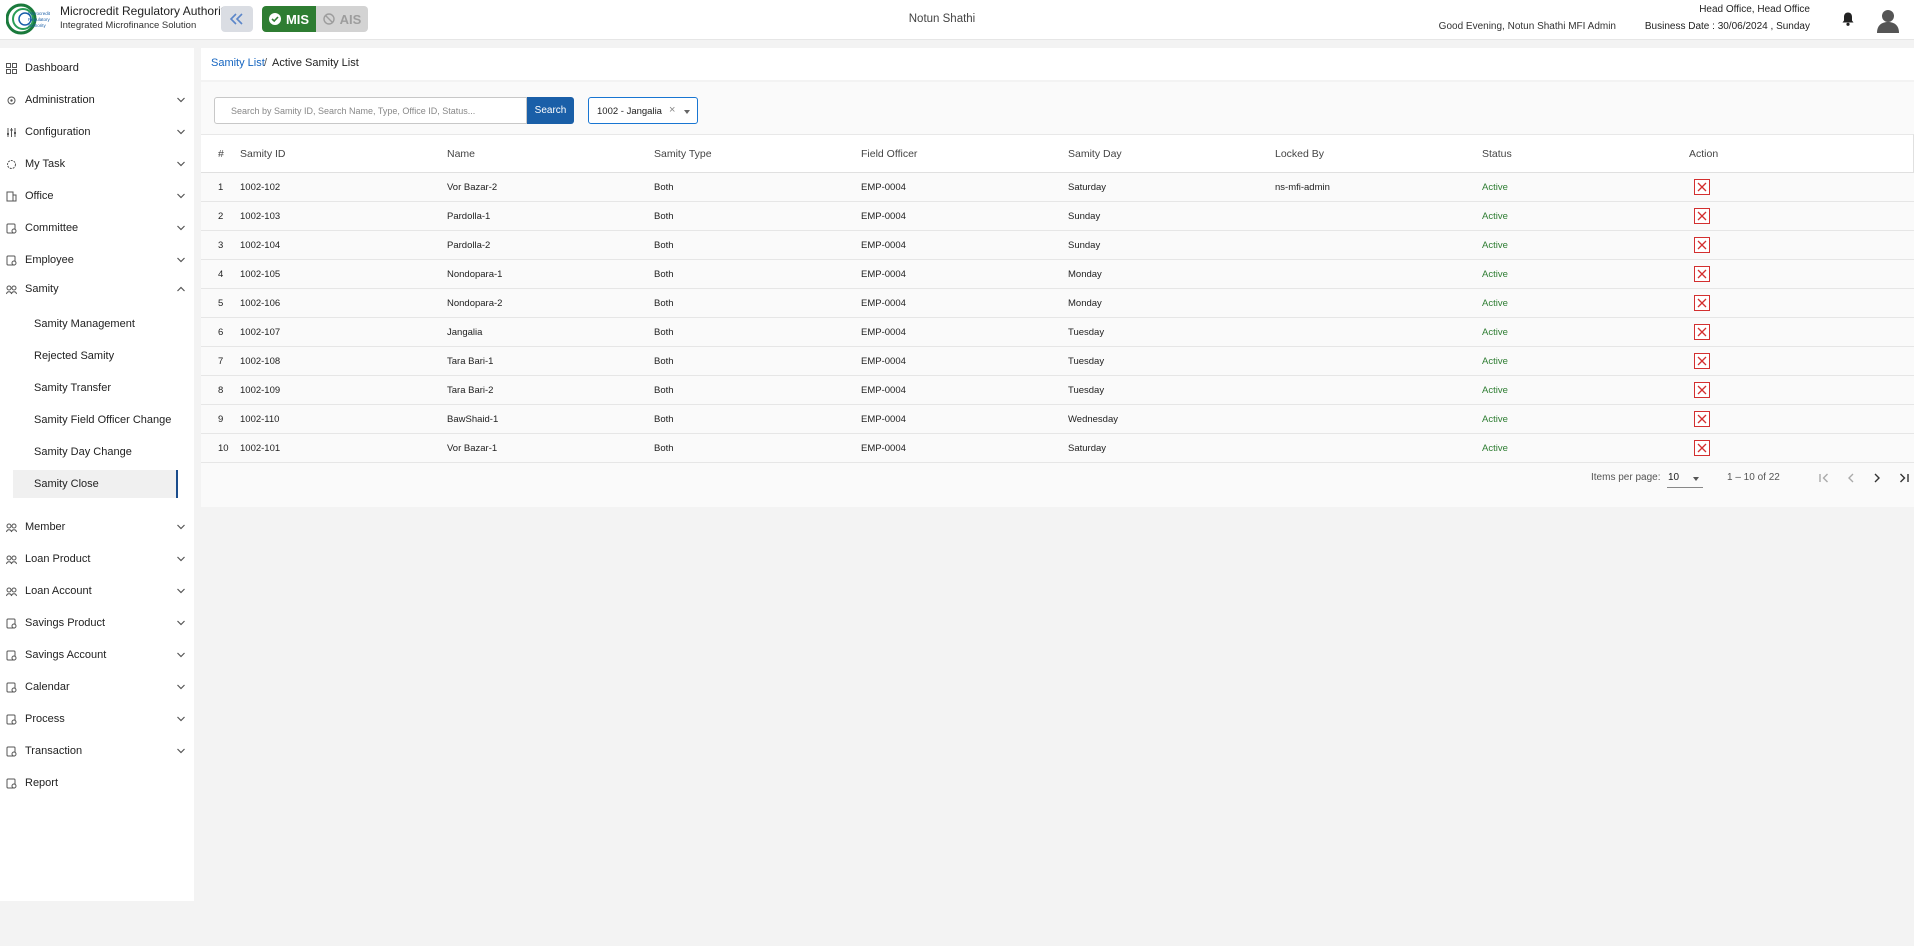 This screenshot has width=1914, height=946. Describe the element at coordinates (1086, 332) in the screenshot. I see `cell-samity-day: Tuesday` at that location.